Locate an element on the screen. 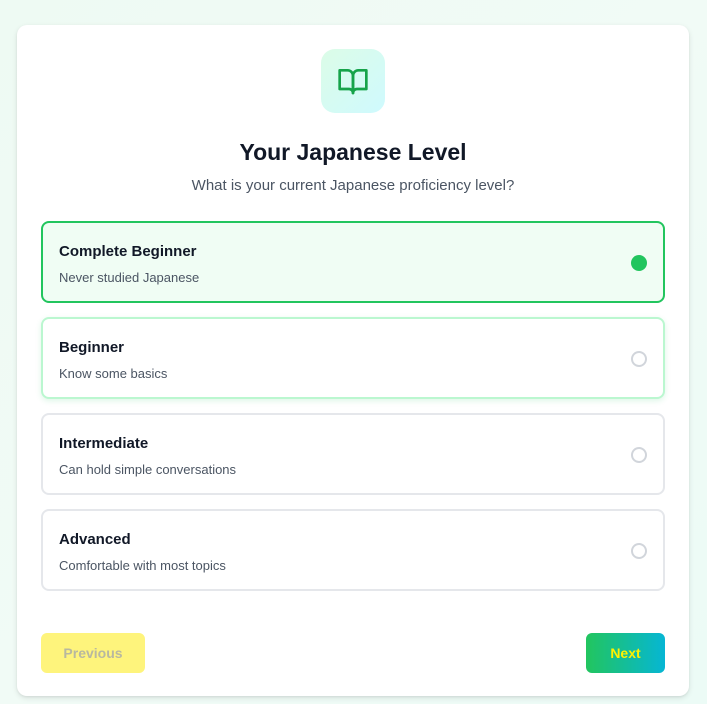 The image size is (707, 704). option-description: Can hold simple conversations is located at coordinates (148, 469).